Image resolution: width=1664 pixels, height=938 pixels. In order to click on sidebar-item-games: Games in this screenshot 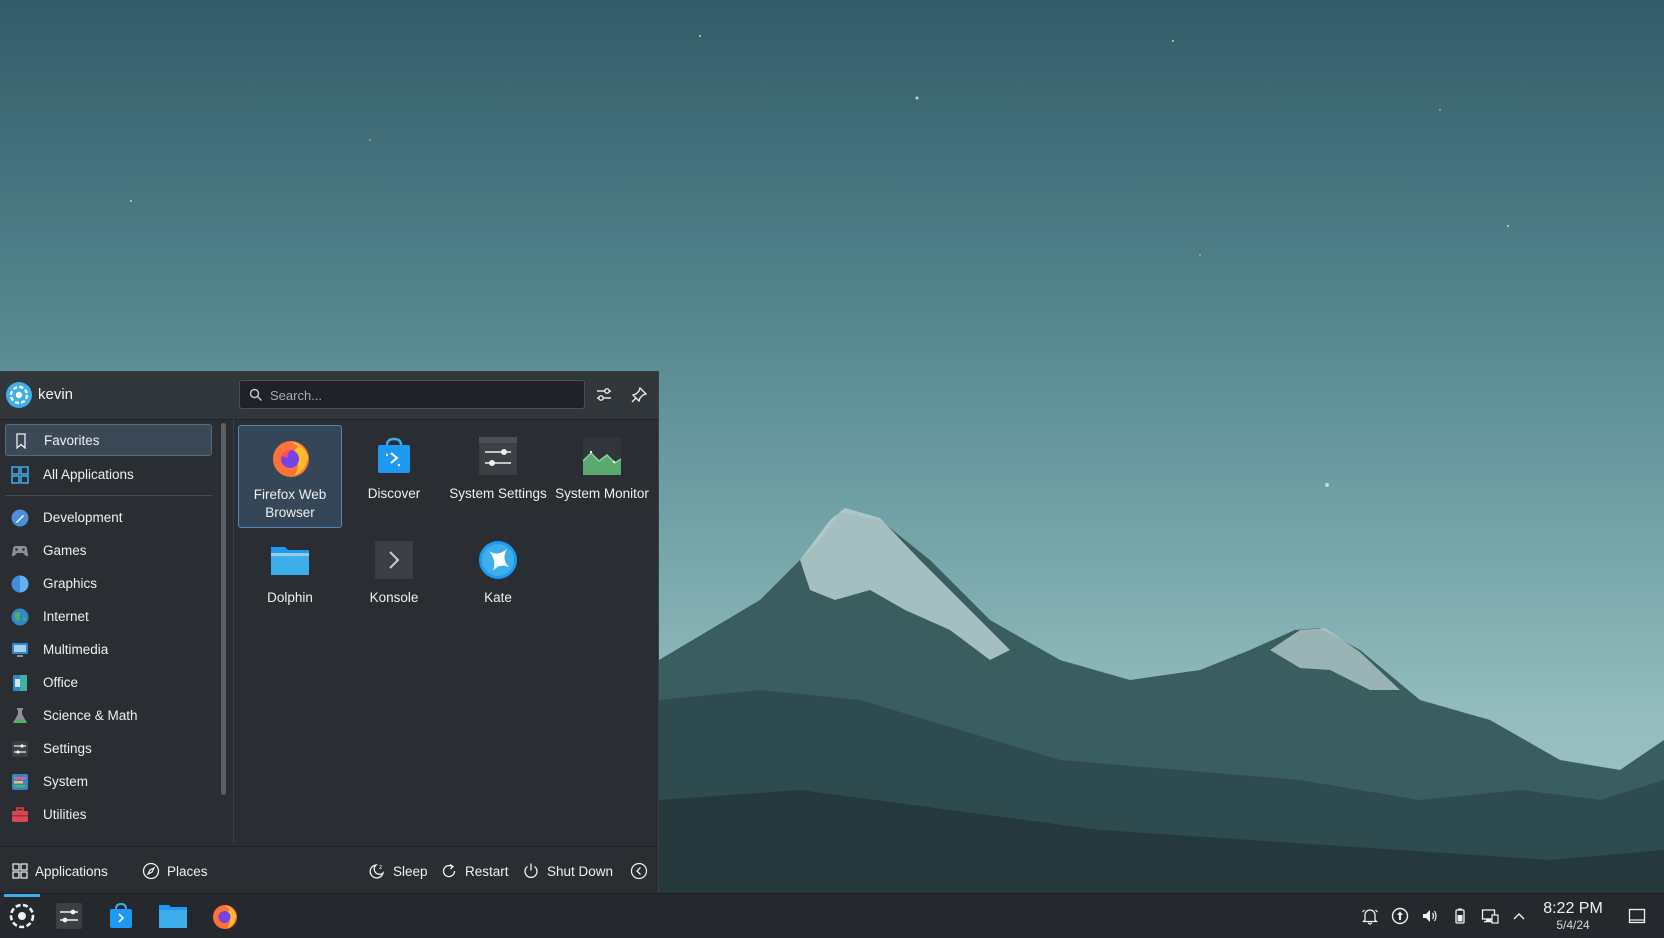, I will do `click(108, 551)`.